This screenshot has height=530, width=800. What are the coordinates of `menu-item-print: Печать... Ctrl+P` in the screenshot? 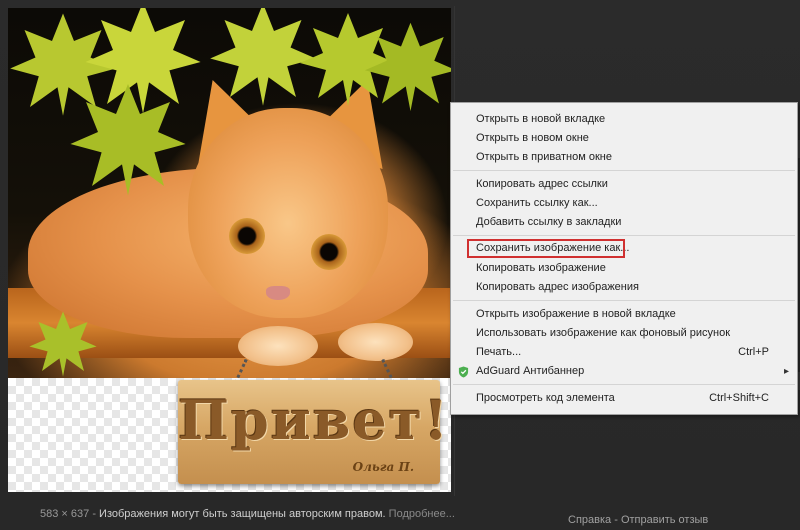 It's located at (624, 352).